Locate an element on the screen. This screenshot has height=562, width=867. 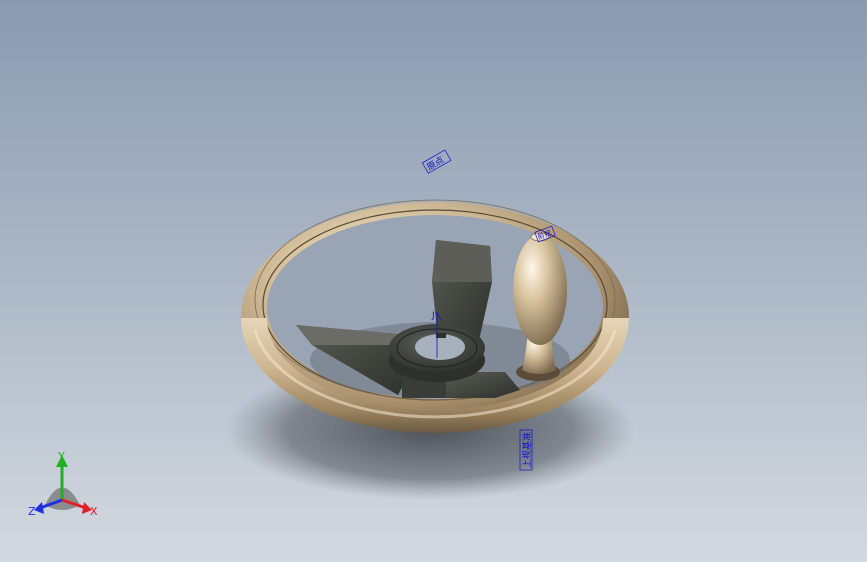
orientation-triad: Y X Z is located at coordinates (63, 484).